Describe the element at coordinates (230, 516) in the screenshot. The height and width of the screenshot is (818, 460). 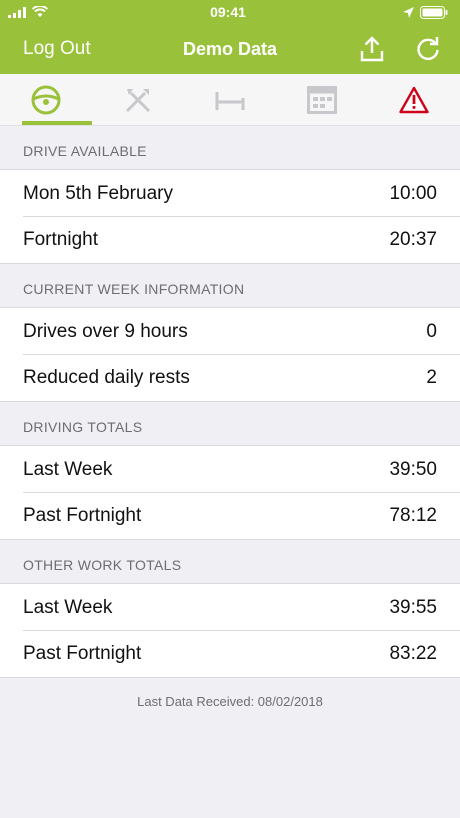
I see `table-row: Past Fortnight 78:12` at that location.